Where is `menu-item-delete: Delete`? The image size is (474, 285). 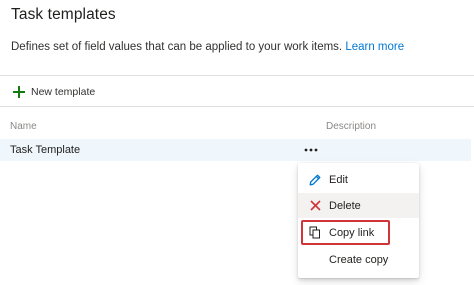 menu-item-delete: Delete is located at coordinates (358, 205).